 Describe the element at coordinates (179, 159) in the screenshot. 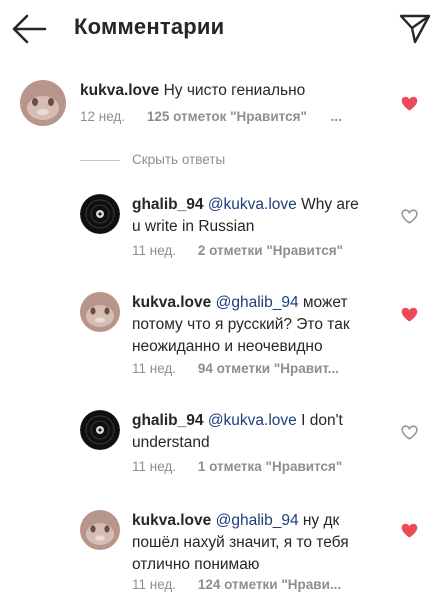

I see `hide-replies-label: Скрыть ответы` at that location.